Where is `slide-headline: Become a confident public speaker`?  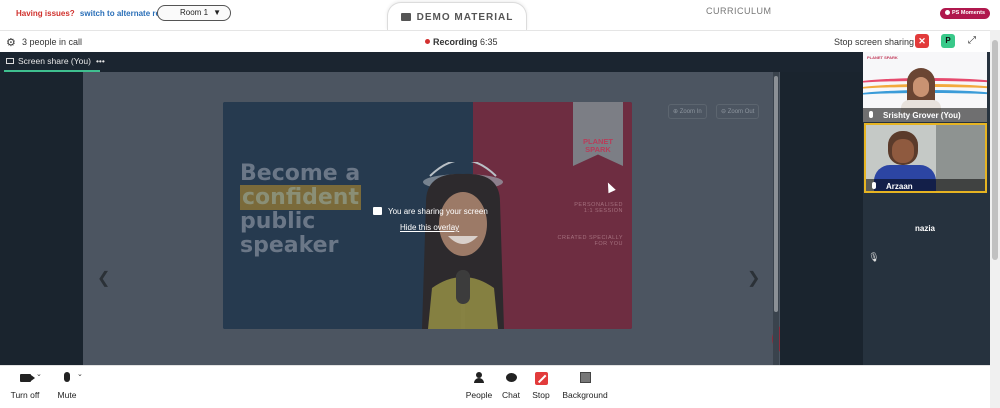
slide-headline: Become a confident public speaker is located at coordinates (300, 210).